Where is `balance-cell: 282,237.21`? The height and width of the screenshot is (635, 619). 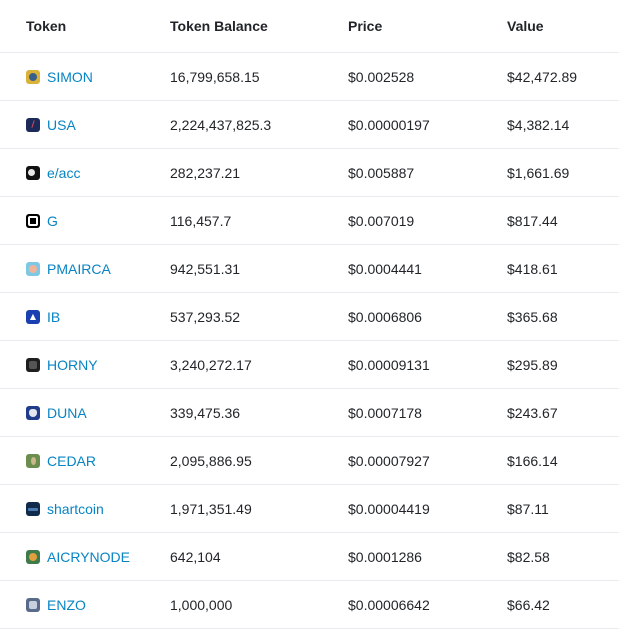
balance-cell: 282,237.21 is located at coordinates (259, 172).